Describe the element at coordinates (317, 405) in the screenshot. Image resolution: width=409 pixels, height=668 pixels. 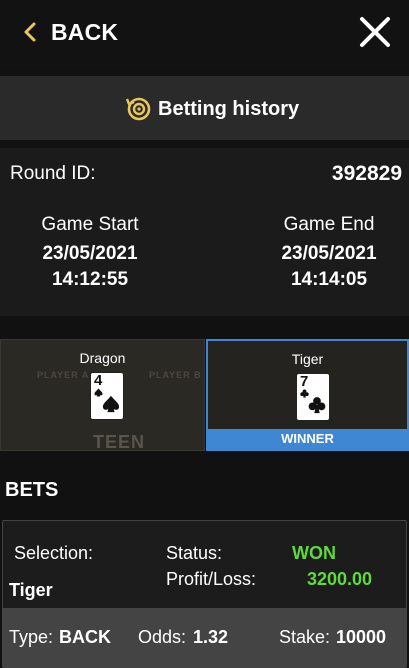
I see `club-icon` at that location.